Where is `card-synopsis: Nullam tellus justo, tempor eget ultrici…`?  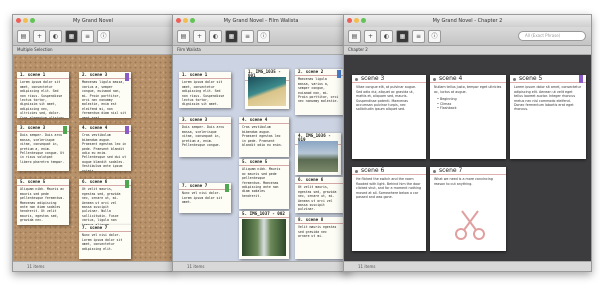
card-synopsis: Nullam tellus justo, tempor eget ultrici… is located at coordinates (468, 89).